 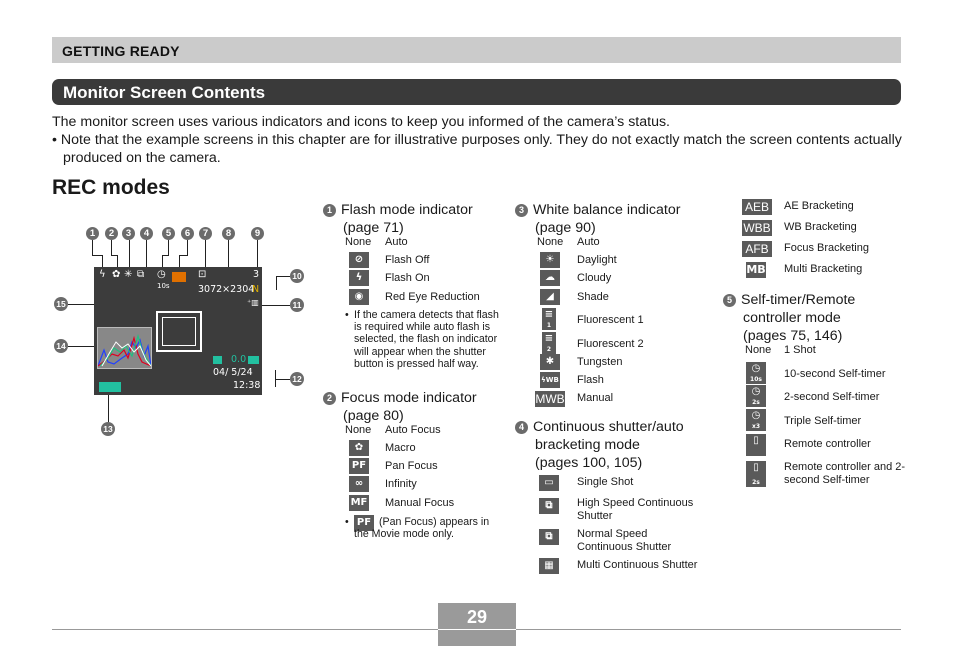 What do you see at coordinates (826, 248) in the screenshot?
I see `focus-bracketing-label: Focus Bracketing` at bounding box center [826, 248].